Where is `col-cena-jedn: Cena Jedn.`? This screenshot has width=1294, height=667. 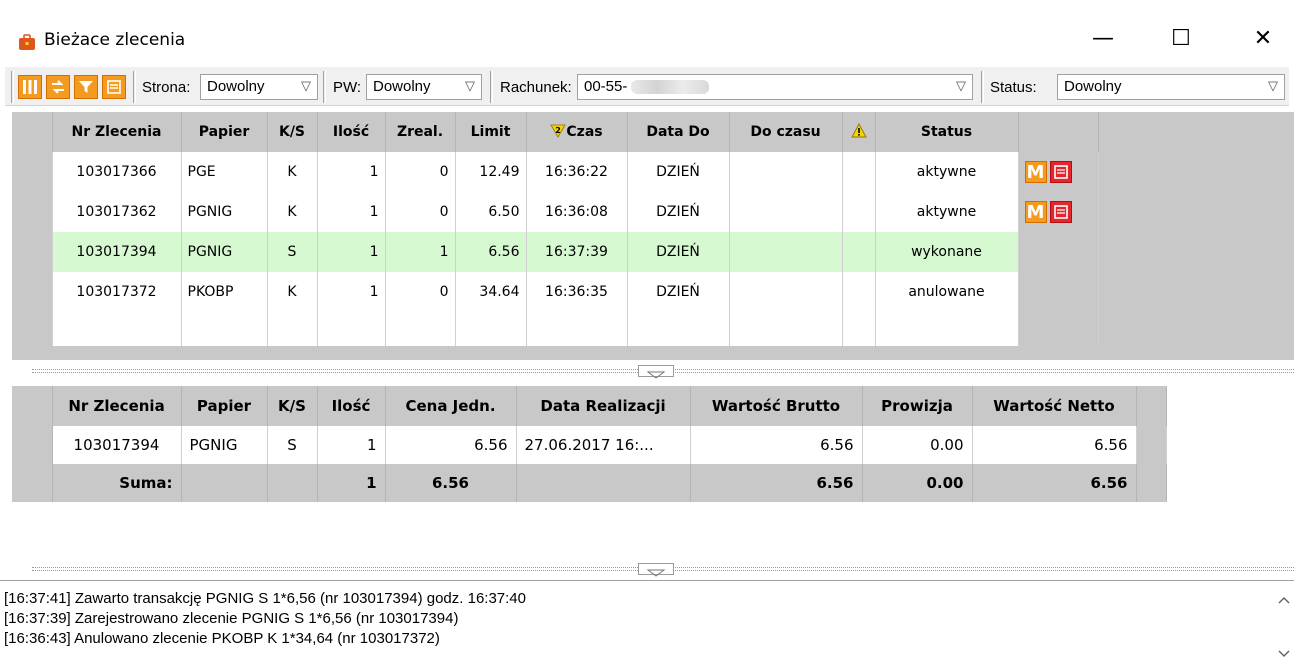
col-cena-jedn: Cena Jedn. is located at coordinates (451, 406).